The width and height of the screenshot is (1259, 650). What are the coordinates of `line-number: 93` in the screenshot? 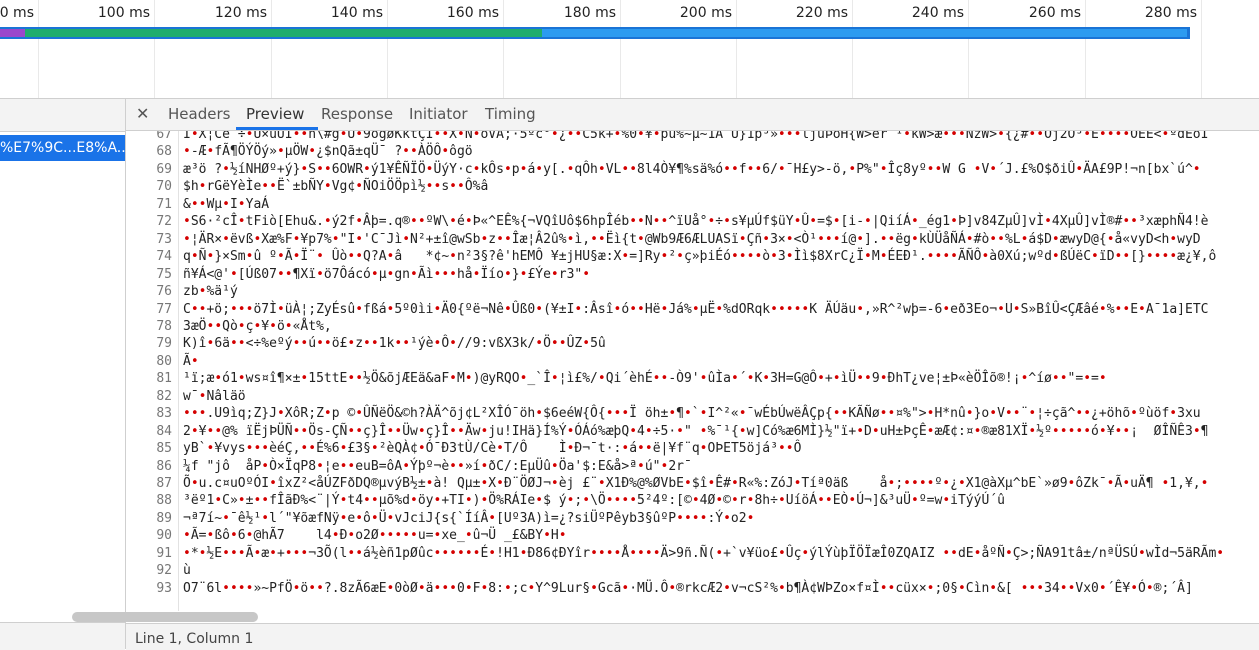 It's located at (164, 588).